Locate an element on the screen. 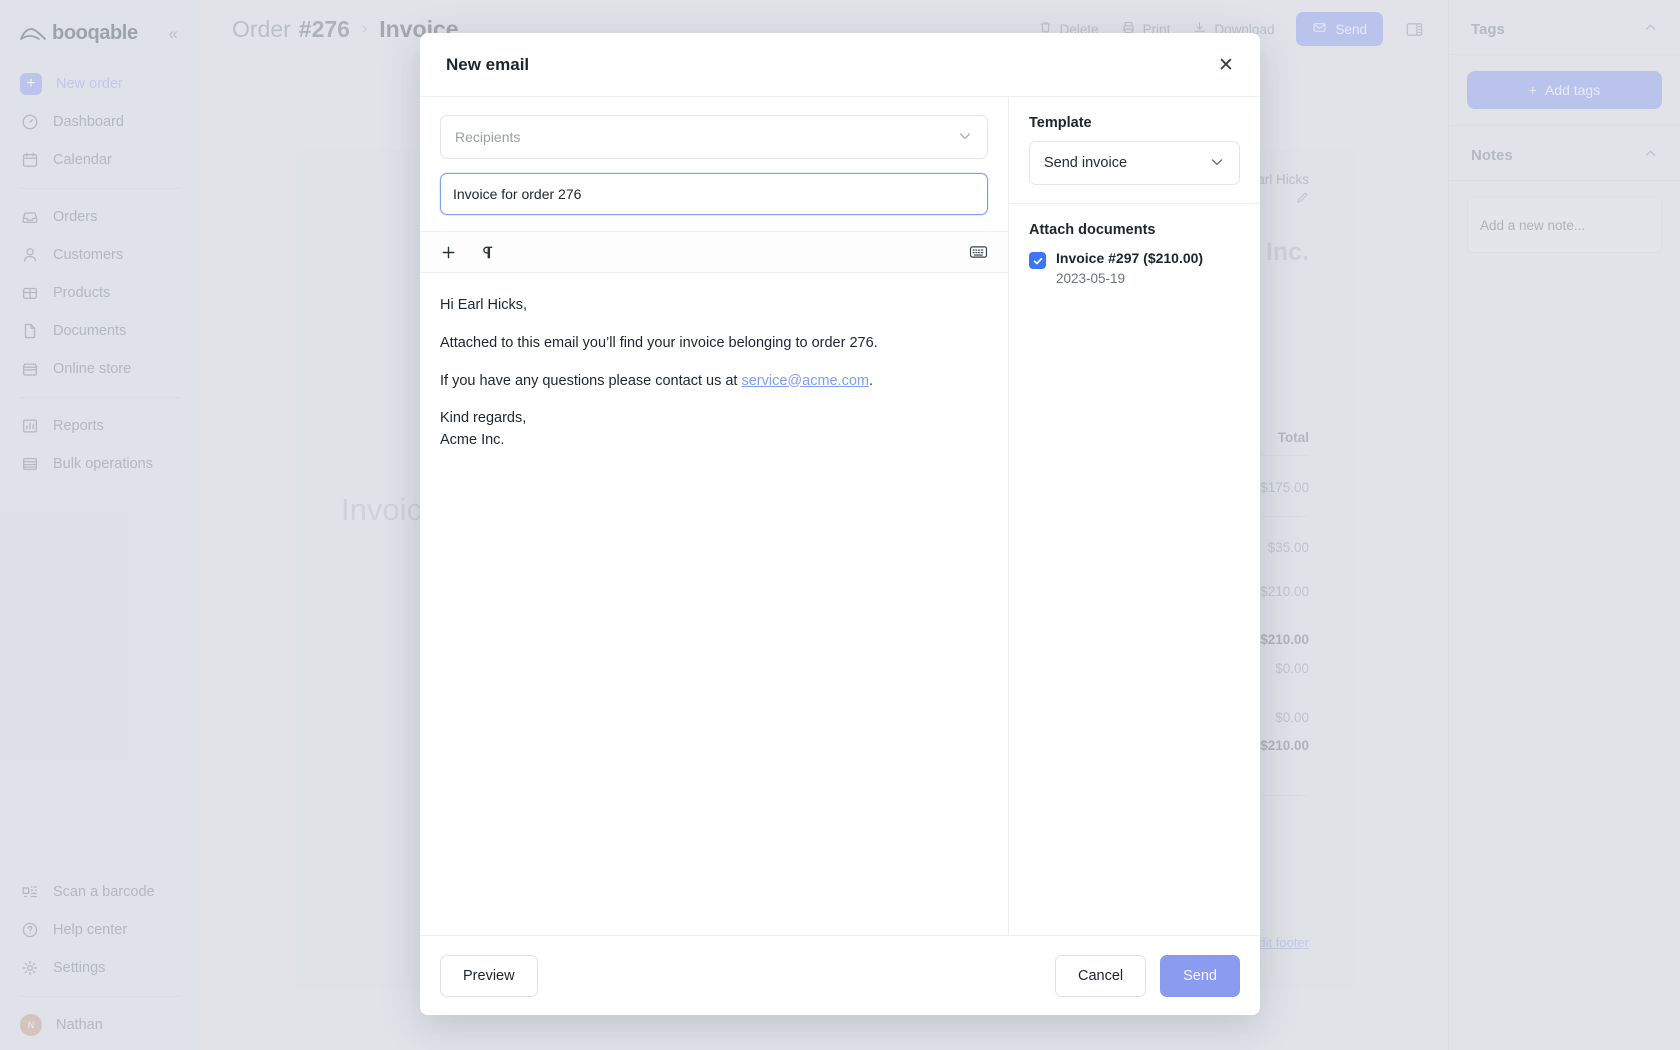 The width and height of the screenshot is (1680, 1050). compose-fields: Recipients is located at coordinates (714, 156).